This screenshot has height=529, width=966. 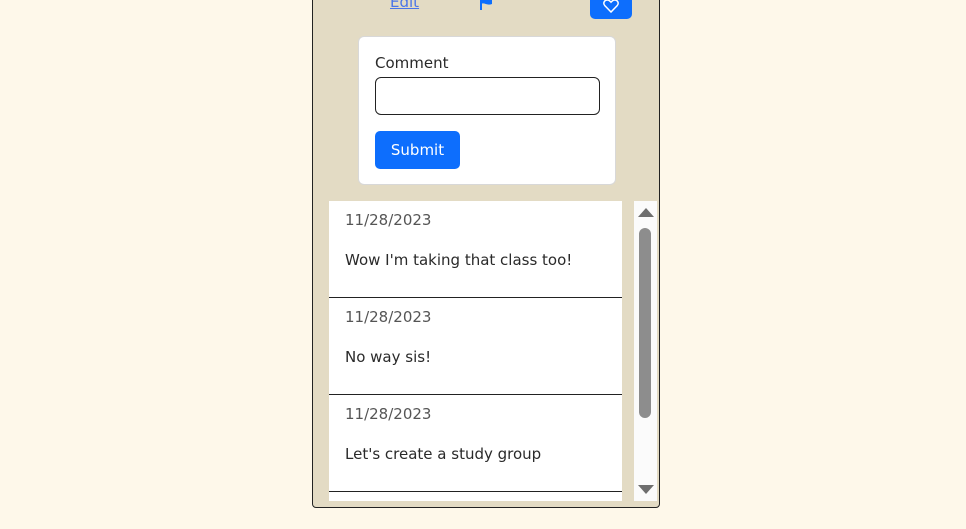 I want to click on comment-item: 11/28/2023 Let's create a study group, so click(x=475, y=443).